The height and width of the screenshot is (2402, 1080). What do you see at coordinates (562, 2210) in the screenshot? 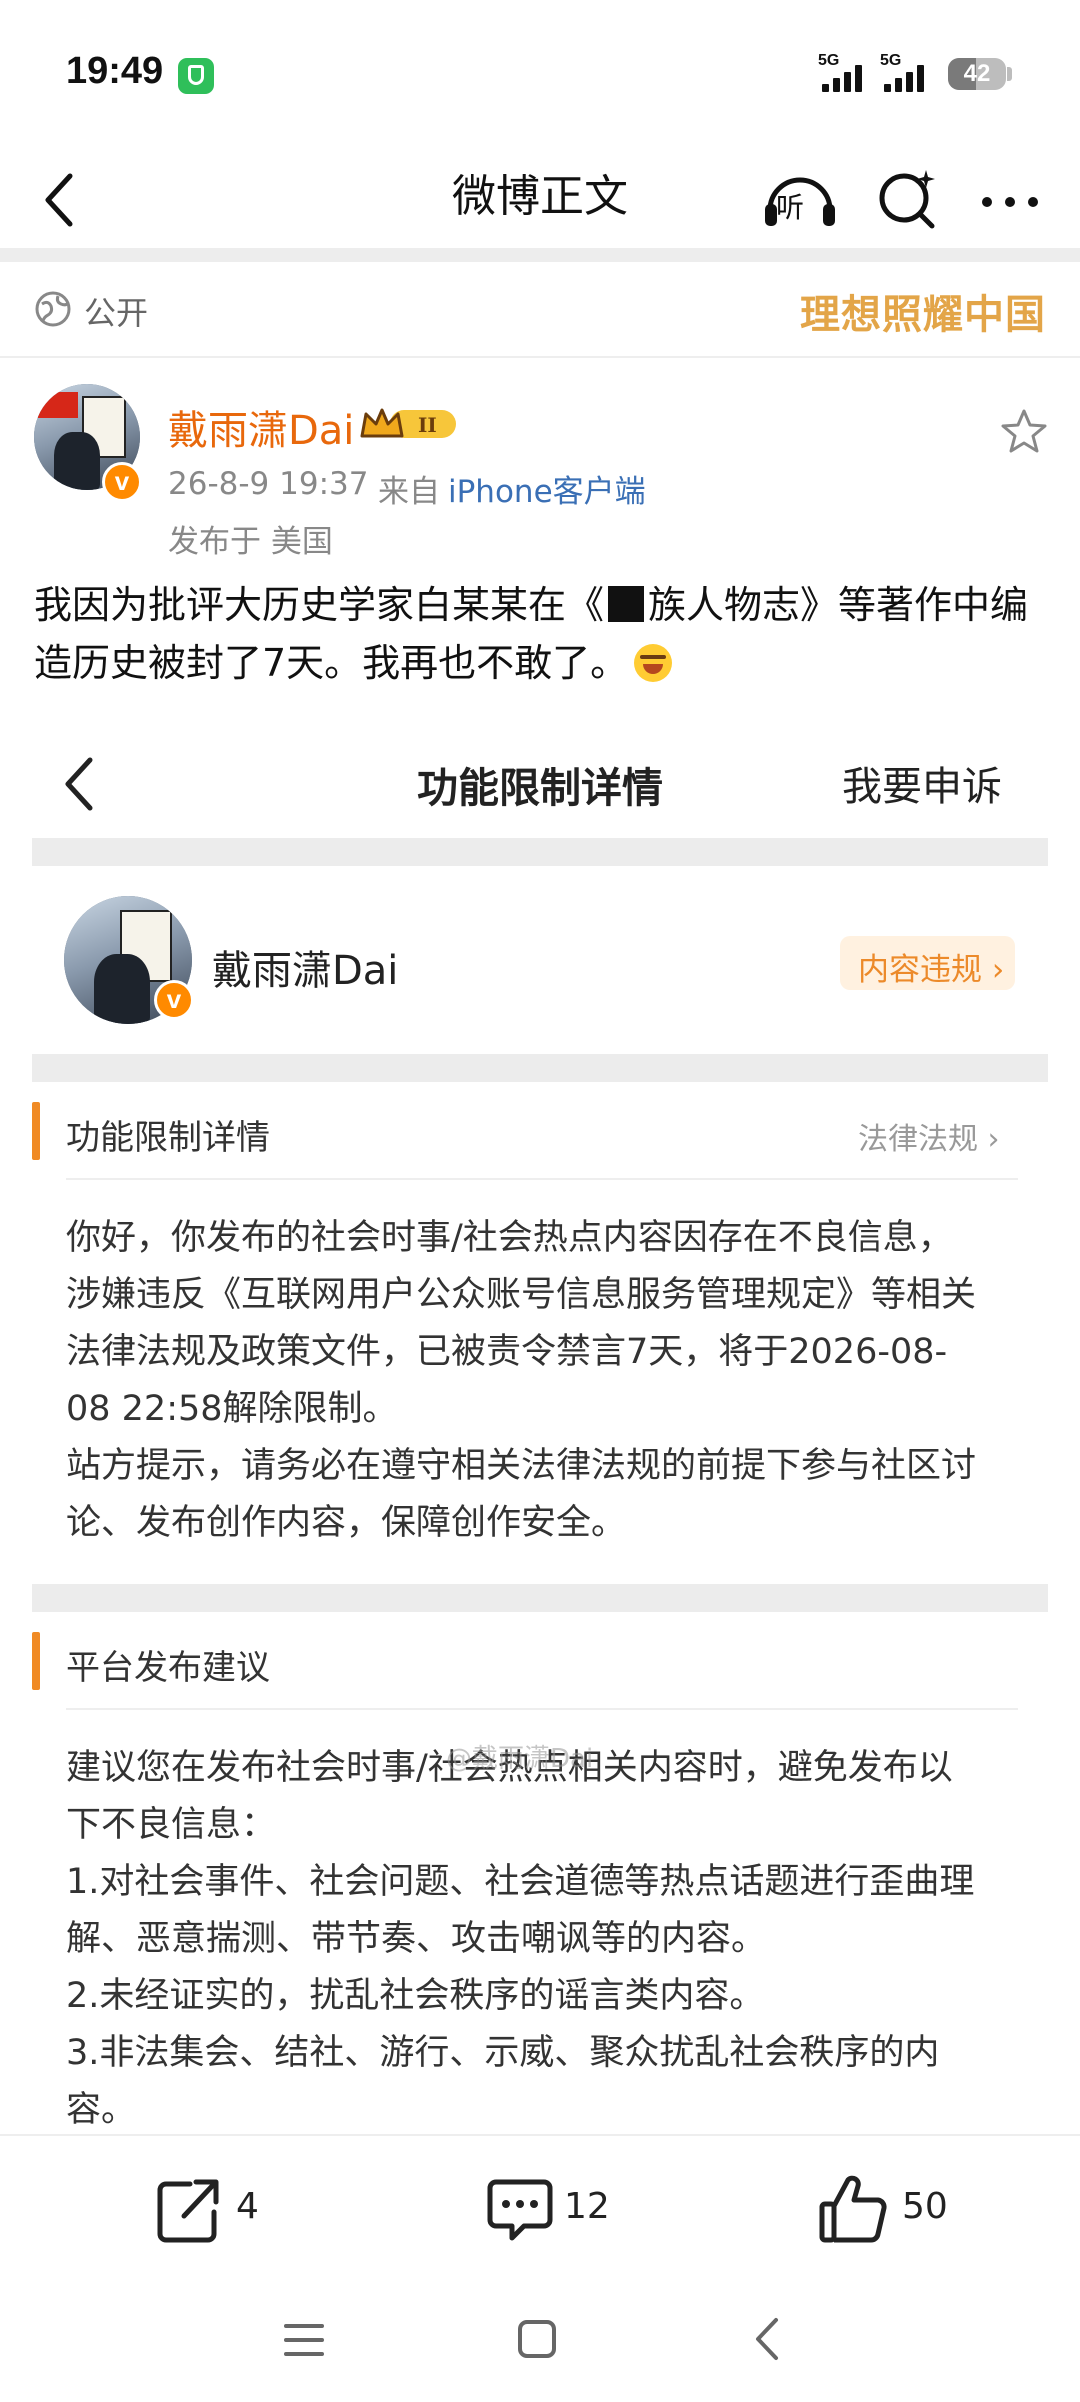
I see `comment-button: 12` at bounding box center [562, 2210].